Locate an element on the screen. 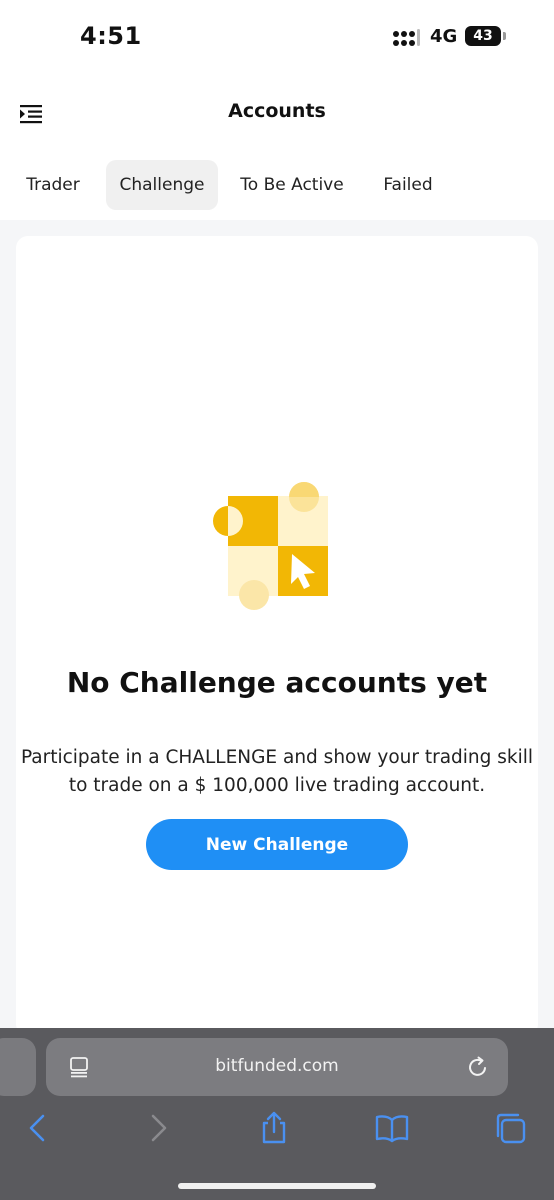 The image size is (554, 1200). previous-tab-preview is located at coordinates (18, 1067).